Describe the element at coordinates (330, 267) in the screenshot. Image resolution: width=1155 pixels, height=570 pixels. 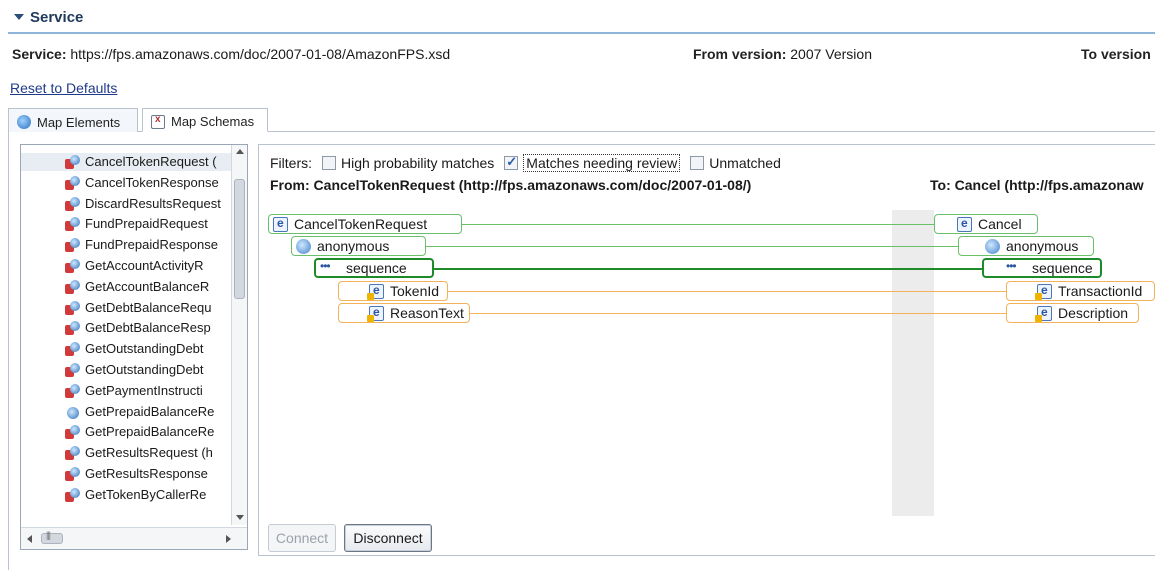
I see `sequence-icon` at that location.